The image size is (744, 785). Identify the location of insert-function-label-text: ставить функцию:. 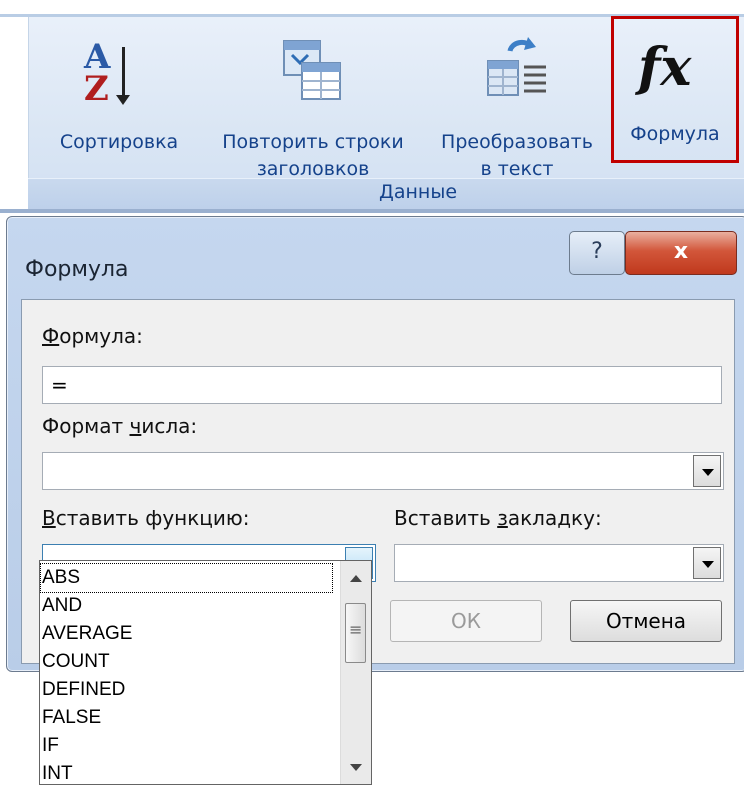
(152, 518).